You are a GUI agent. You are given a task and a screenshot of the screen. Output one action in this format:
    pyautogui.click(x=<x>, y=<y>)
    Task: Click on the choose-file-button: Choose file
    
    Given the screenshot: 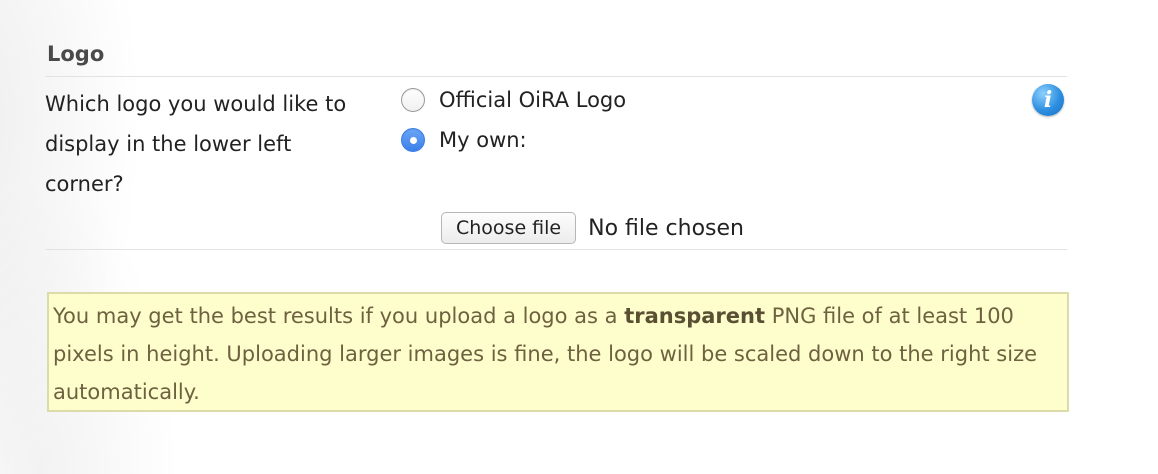 What is the action you would take?
    pyautogui.click(x=509, y=228)
    